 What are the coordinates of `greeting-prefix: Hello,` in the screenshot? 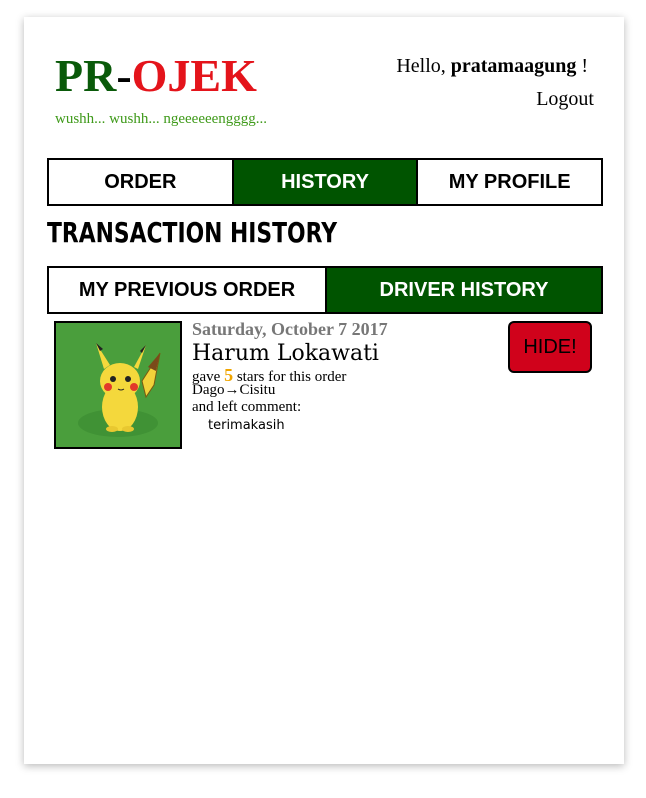 It's located at (423, 66).